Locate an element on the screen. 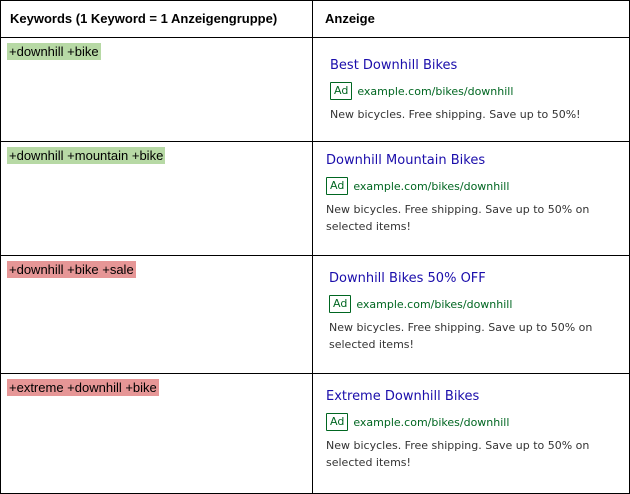 This screenshot has height=494, width=630. header-keywords: Keywords (1 Keyword = 1 Anzeigengruppe) is located at coordinates (156, 19).